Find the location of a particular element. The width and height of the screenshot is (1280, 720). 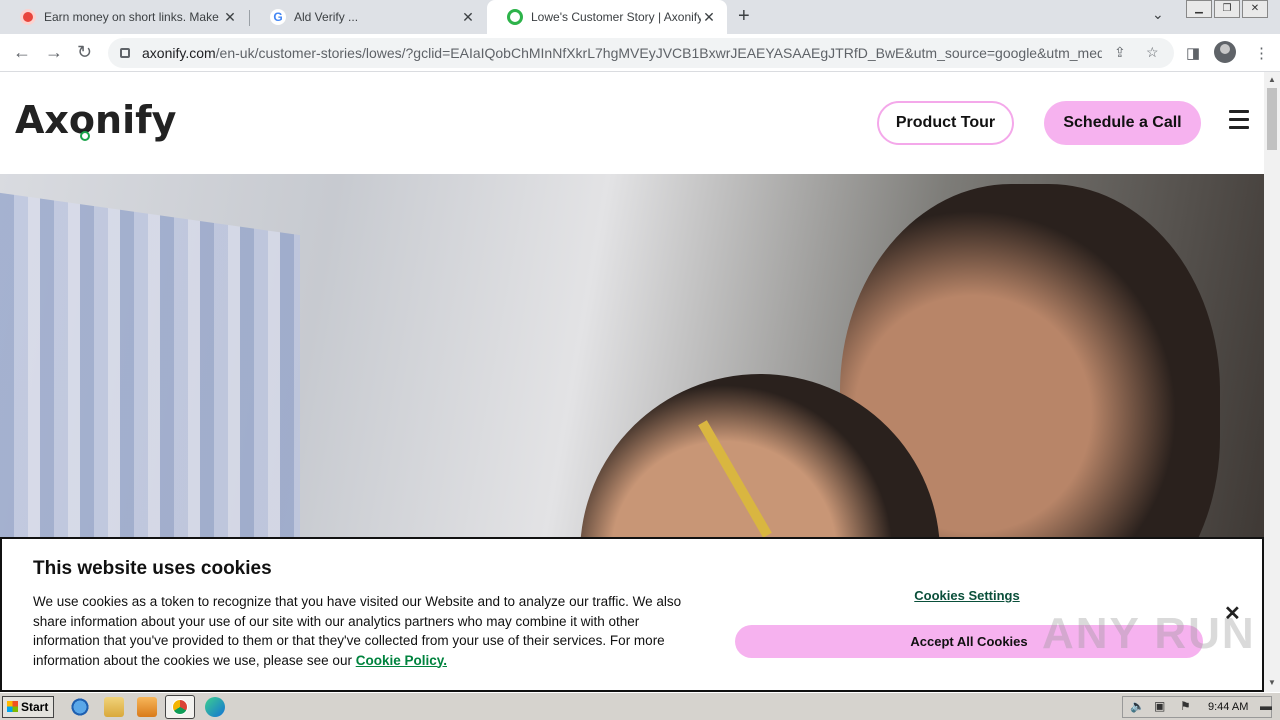

flag-icon: ⚑ is located at coordinates (1185, 706).